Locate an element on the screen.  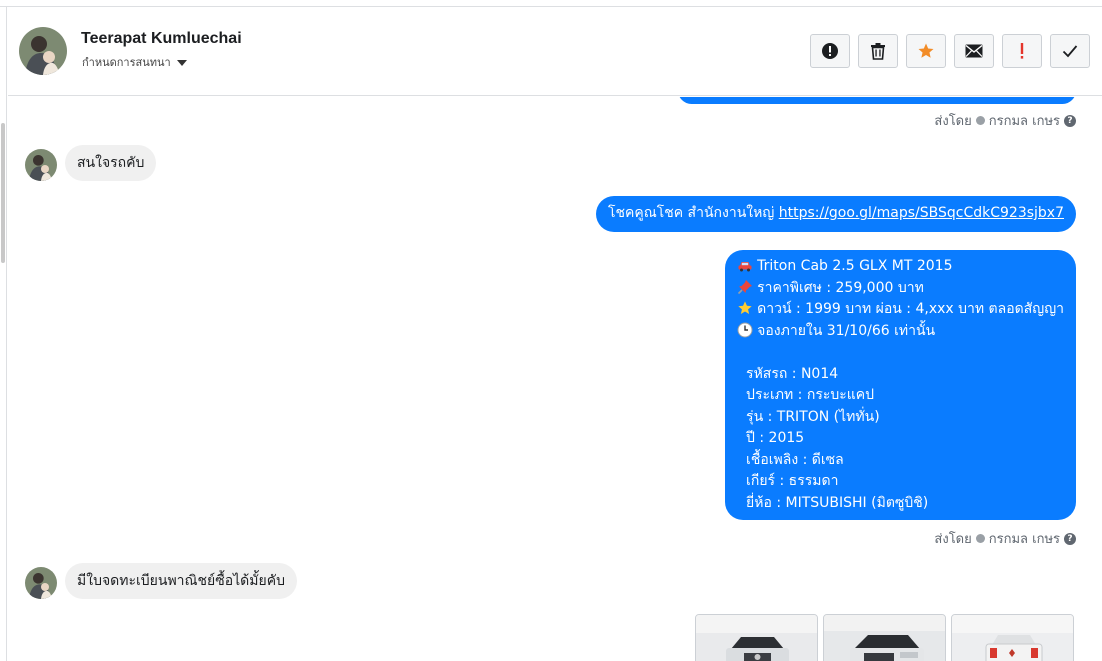
car-icon is located at coordinates (745, 267).